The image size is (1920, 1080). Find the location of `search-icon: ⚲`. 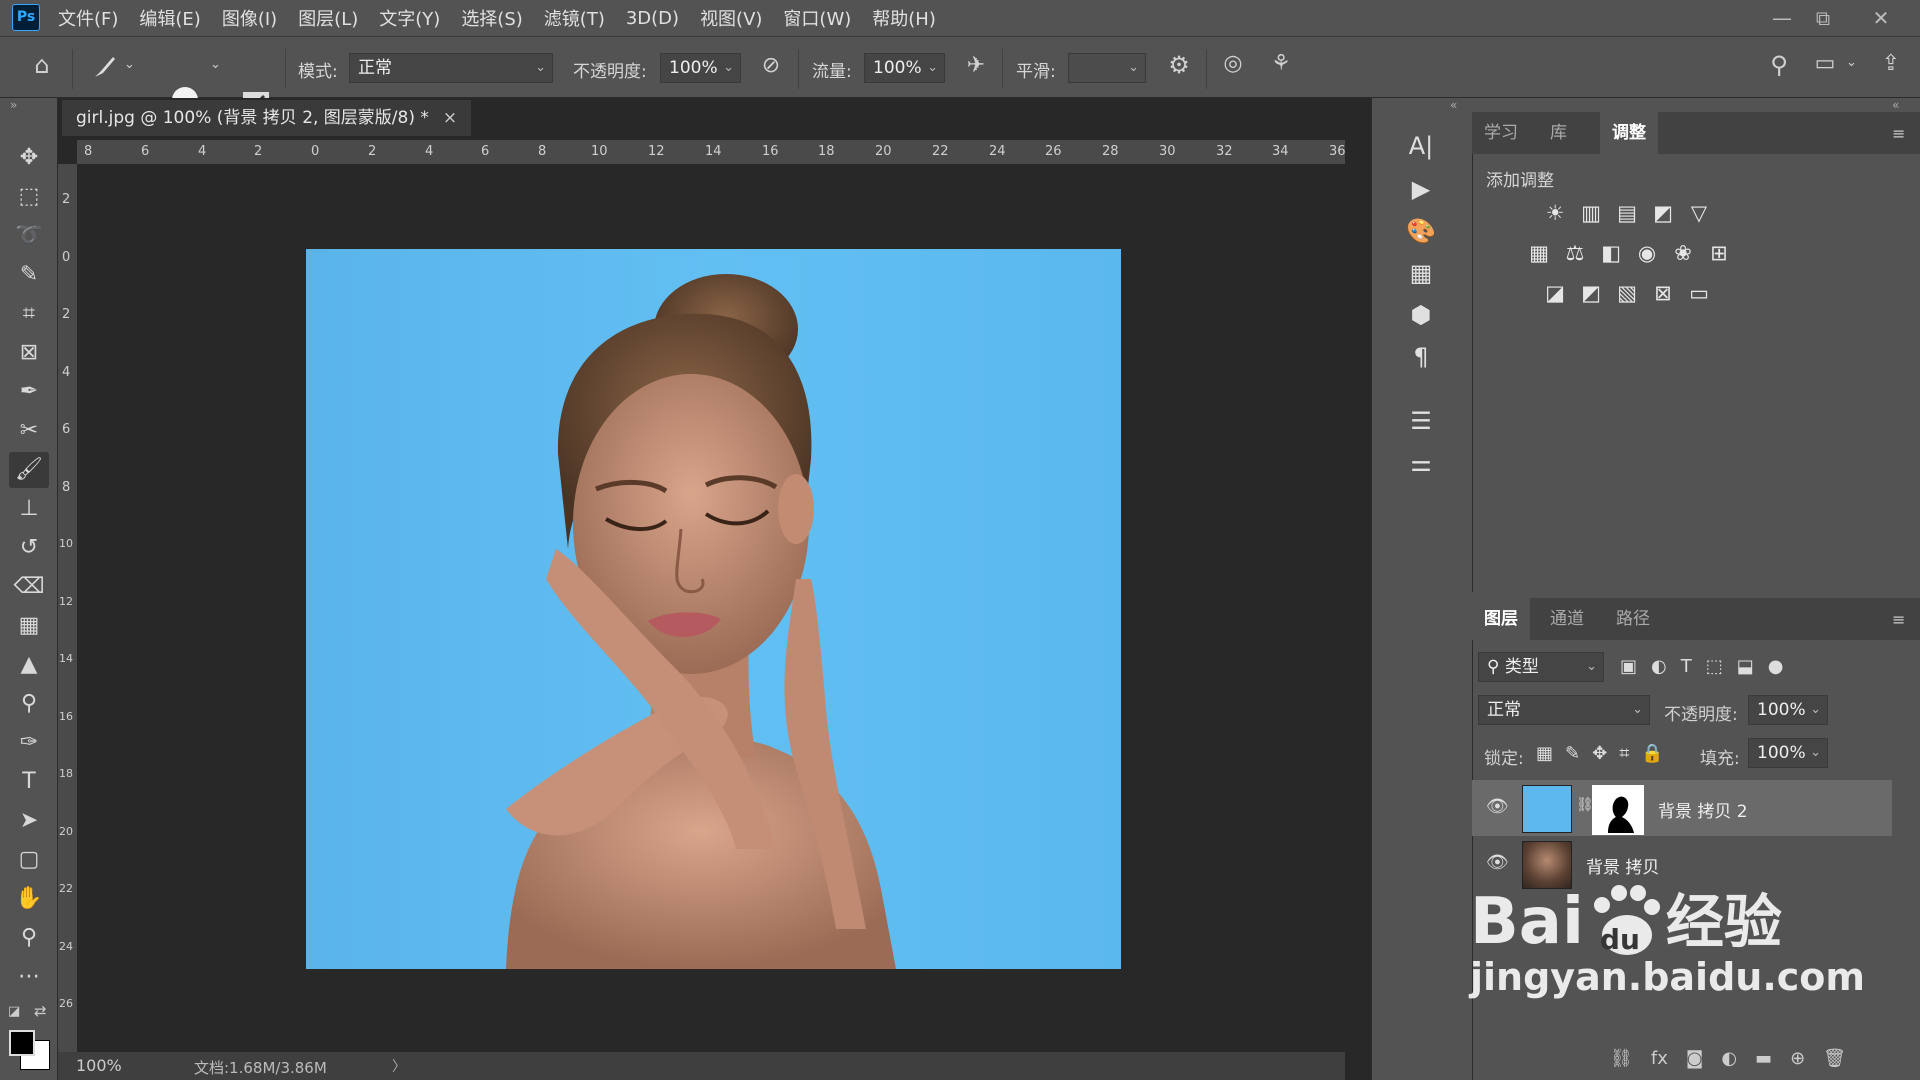

search-icon: ⚲ is located at coordinates (1779, 65).